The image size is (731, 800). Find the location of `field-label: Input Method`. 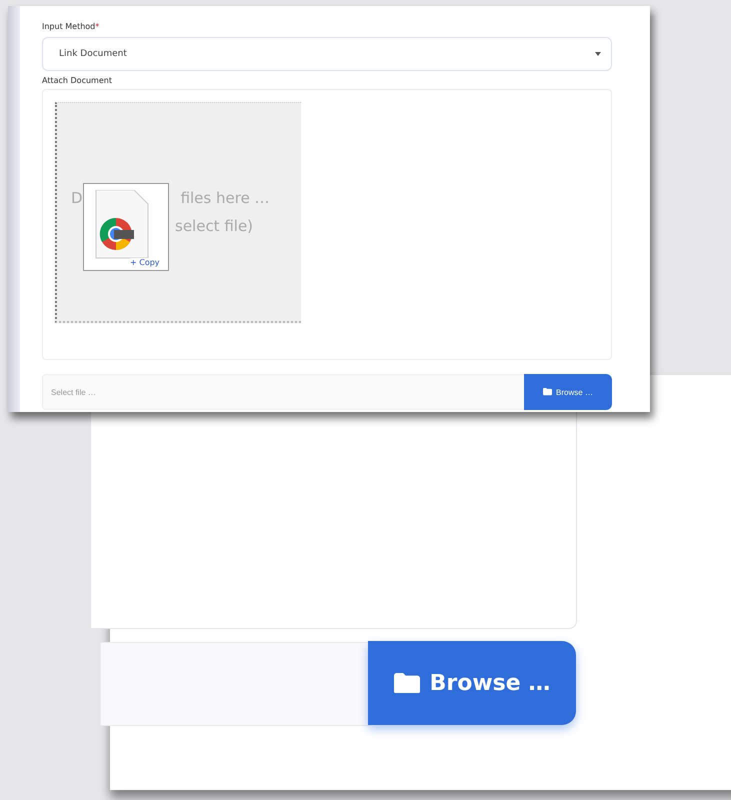

field-label: Input Method is located at coordinates (69, 26).